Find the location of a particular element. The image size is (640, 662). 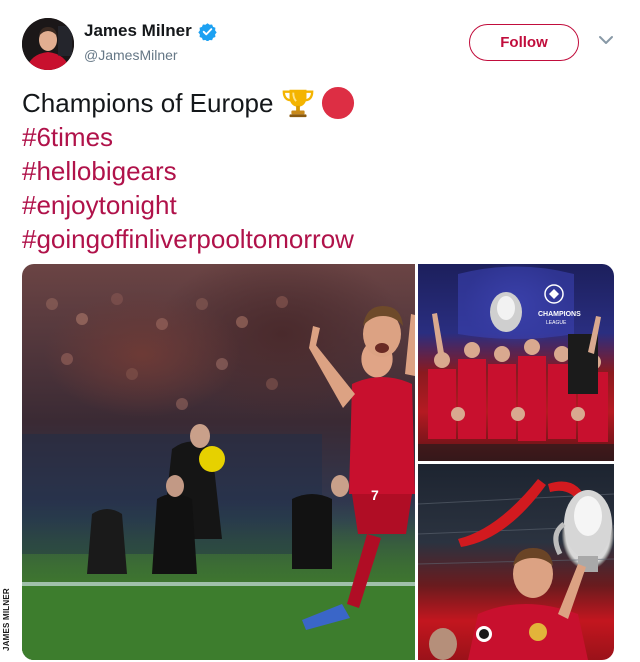

red-circle-icon is located at coordinates (338, 103).